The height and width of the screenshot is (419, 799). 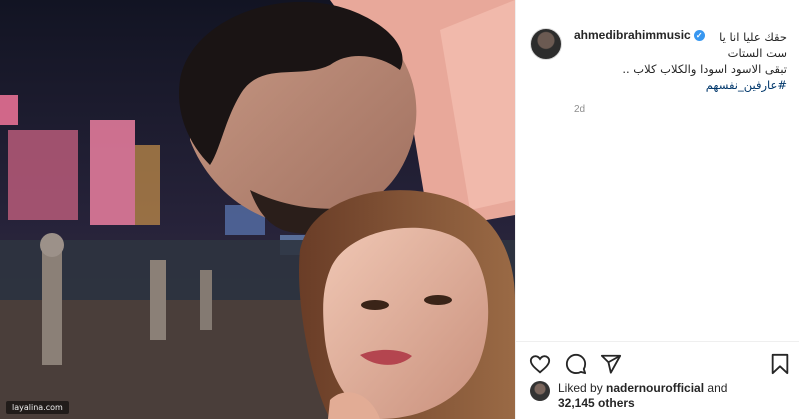 I want to click on liked-by-user-link: nadernourofficial, so click(x=655, y=388).